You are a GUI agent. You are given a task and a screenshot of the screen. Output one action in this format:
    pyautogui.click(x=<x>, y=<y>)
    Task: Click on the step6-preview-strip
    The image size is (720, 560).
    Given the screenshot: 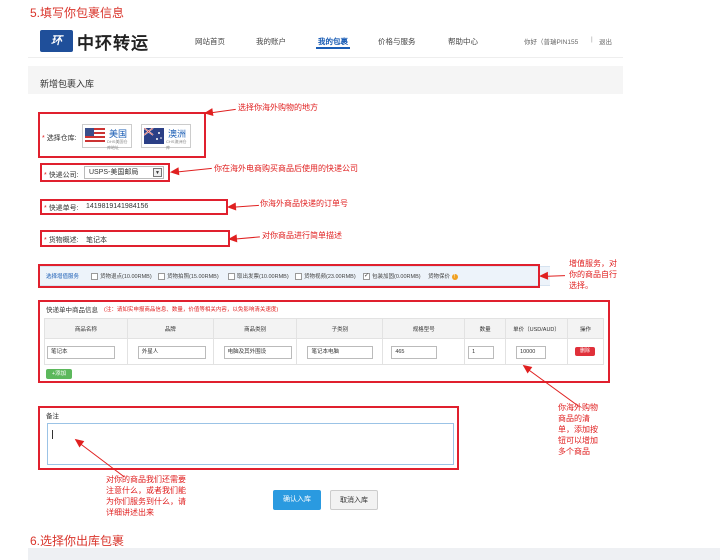 What is the action you would take?
    pyautogui.click(x=374, y=554)
    